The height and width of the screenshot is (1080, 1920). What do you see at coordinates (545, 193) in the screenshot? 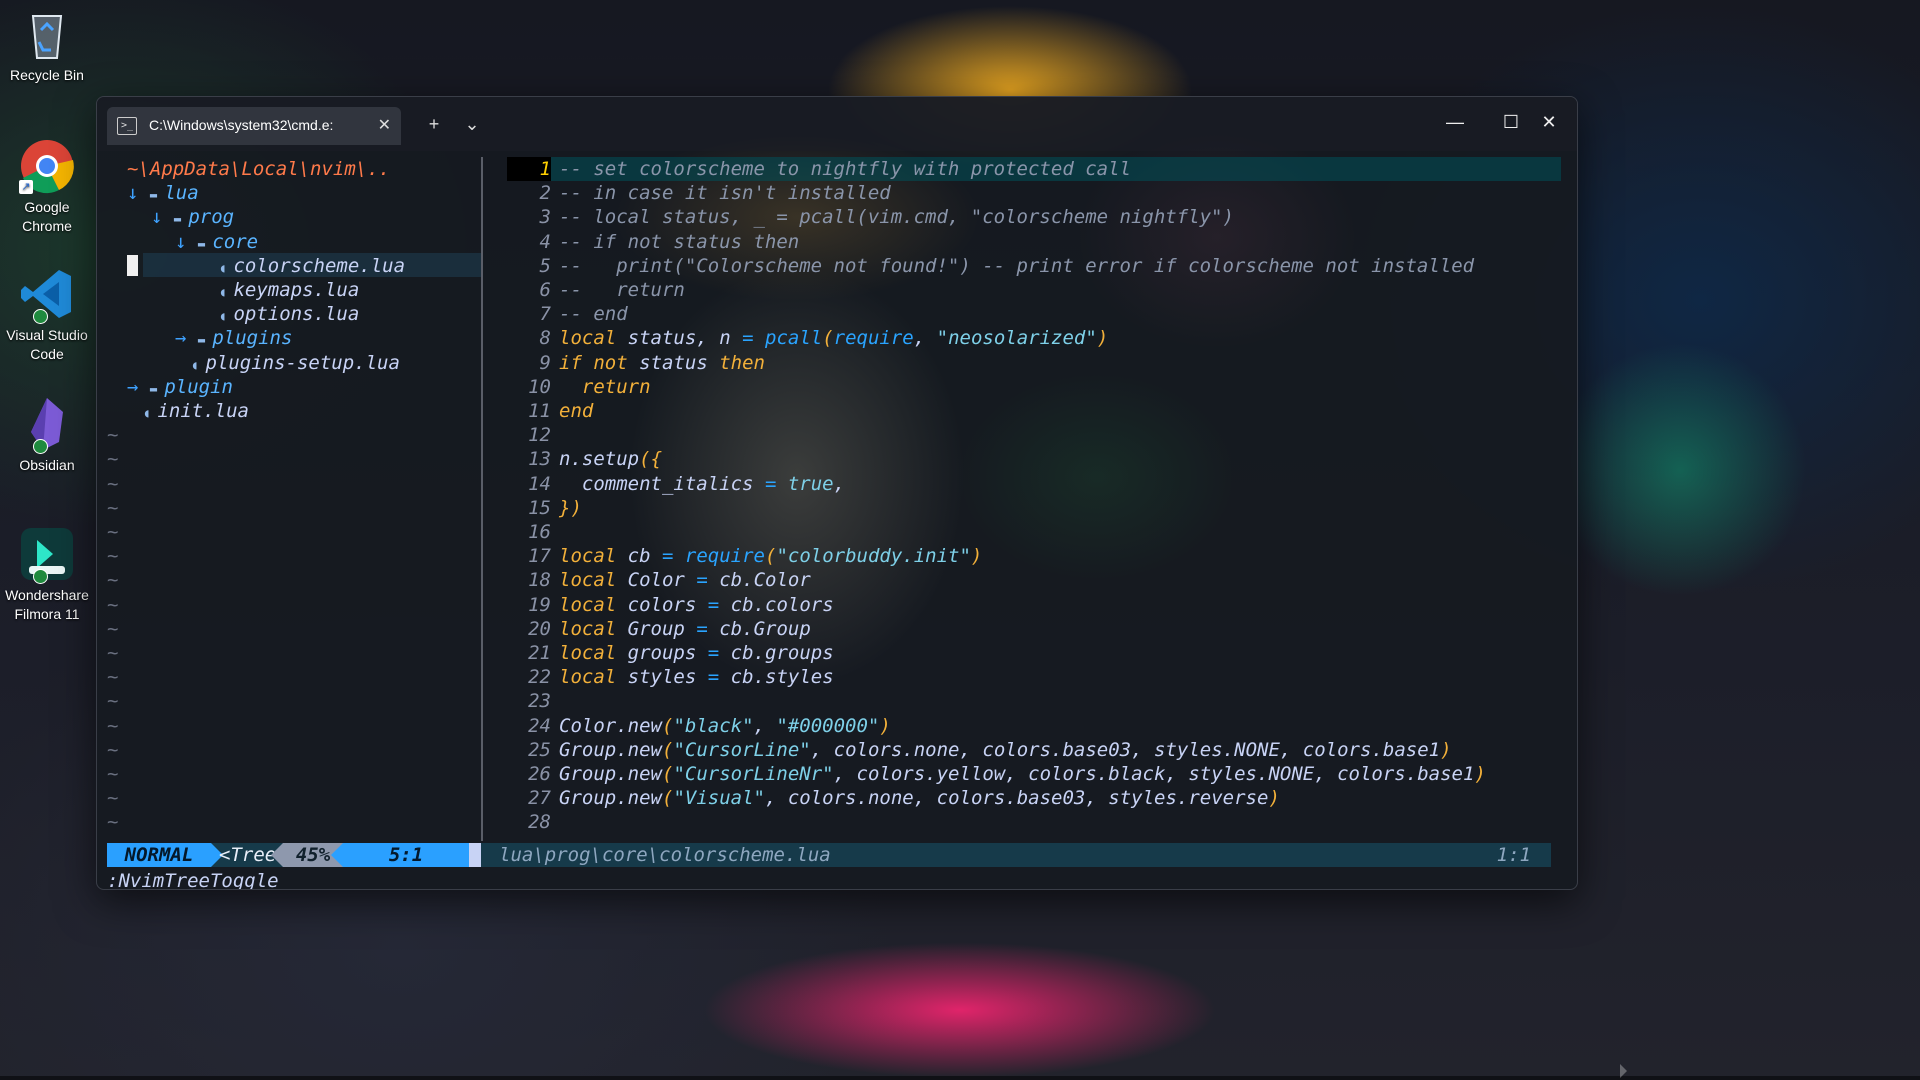
I see `line-number: 2` at bounding box center [545, 193].